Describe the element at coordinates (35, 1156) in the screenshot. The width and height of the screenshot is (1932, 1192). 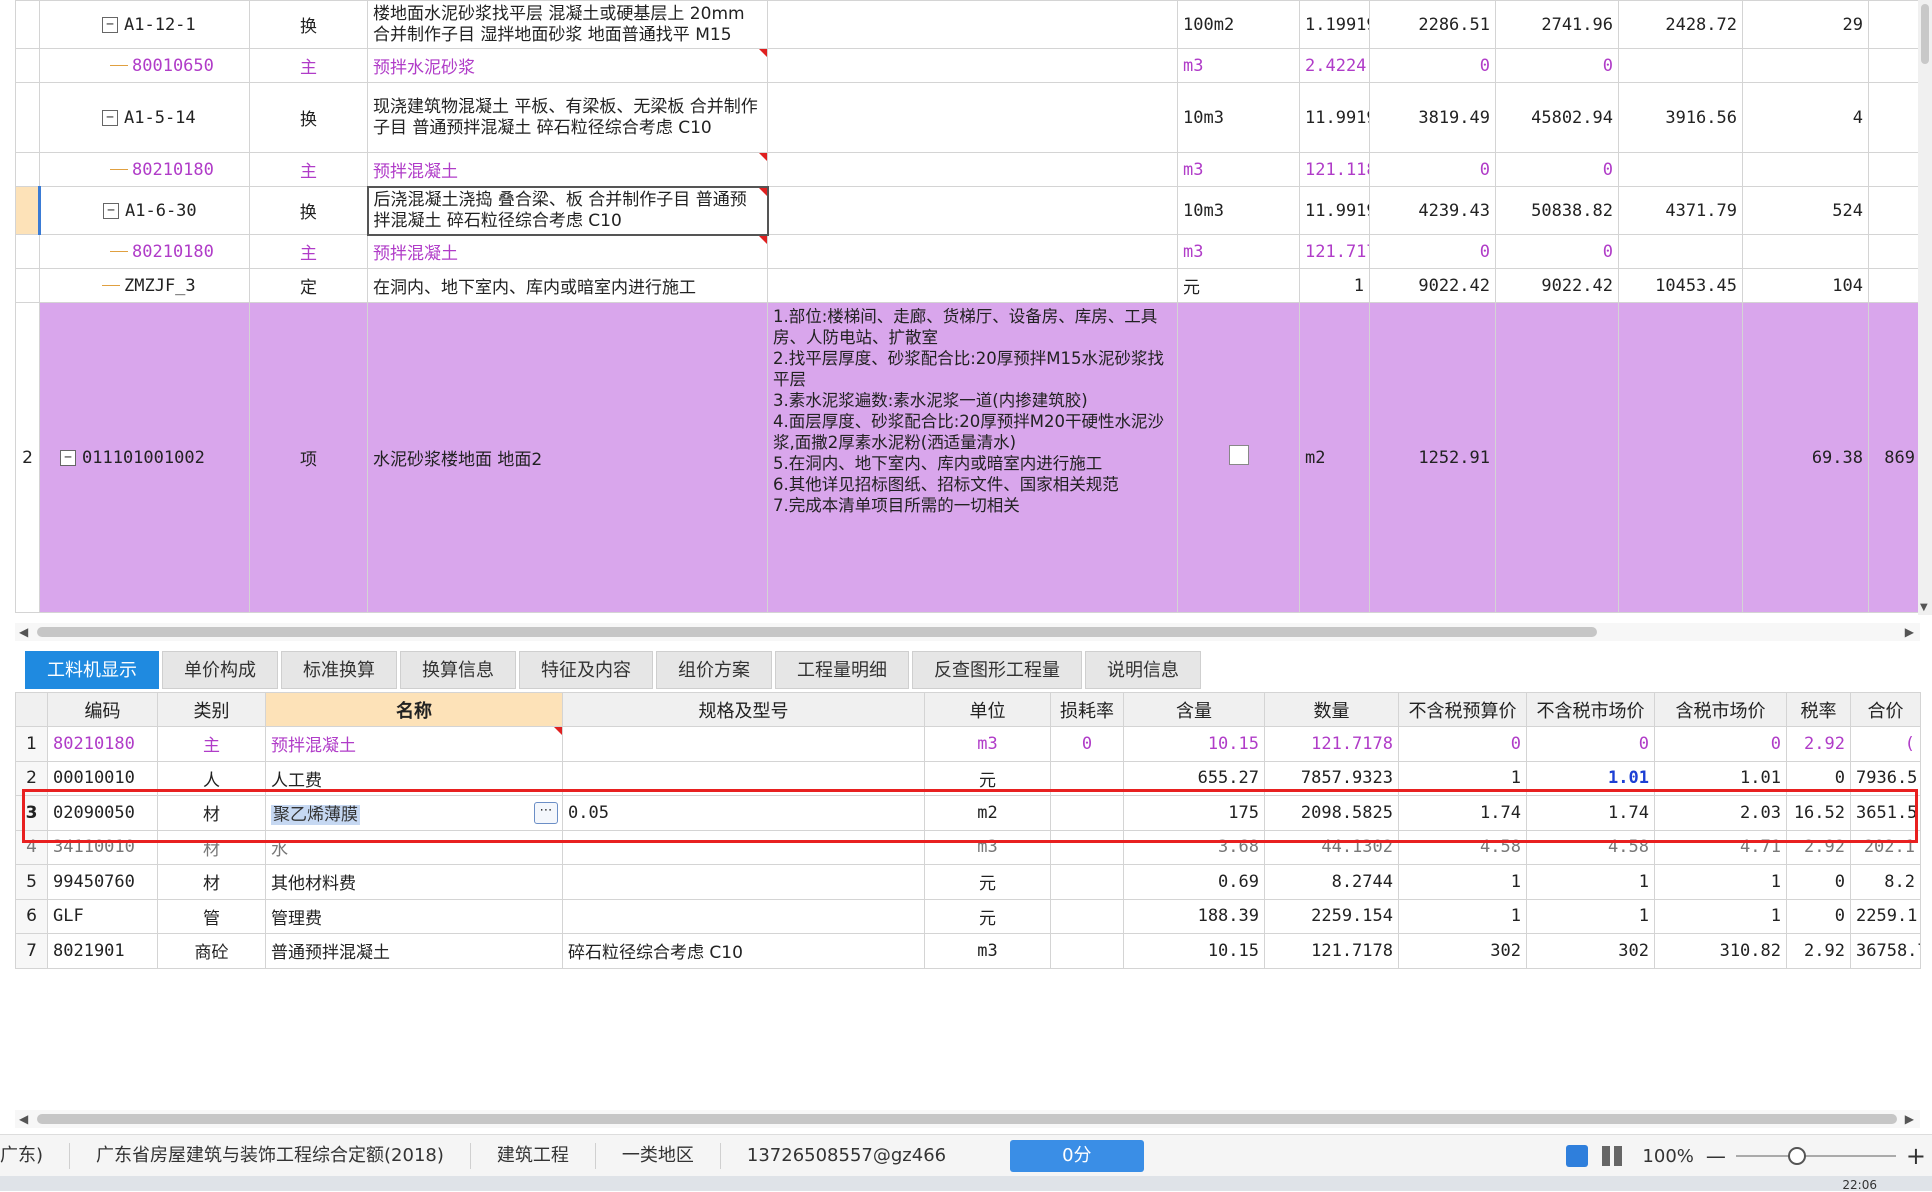
I see `region-label: 广东)` at that location.